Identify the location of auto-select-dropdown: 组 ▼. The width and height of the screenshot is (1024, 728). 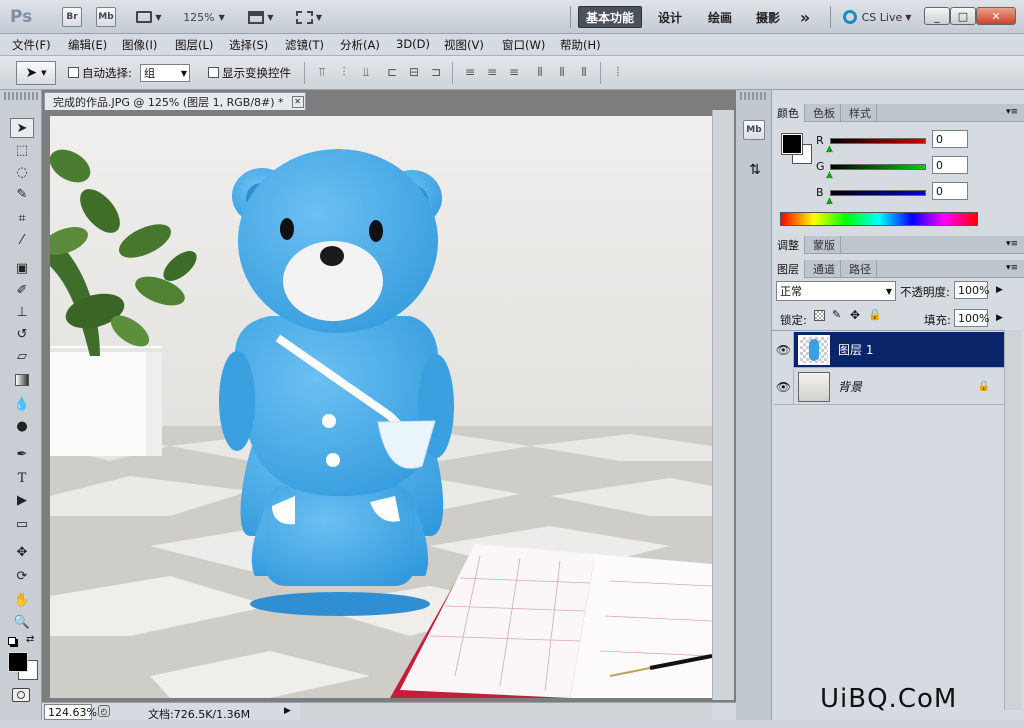
(165, 73).